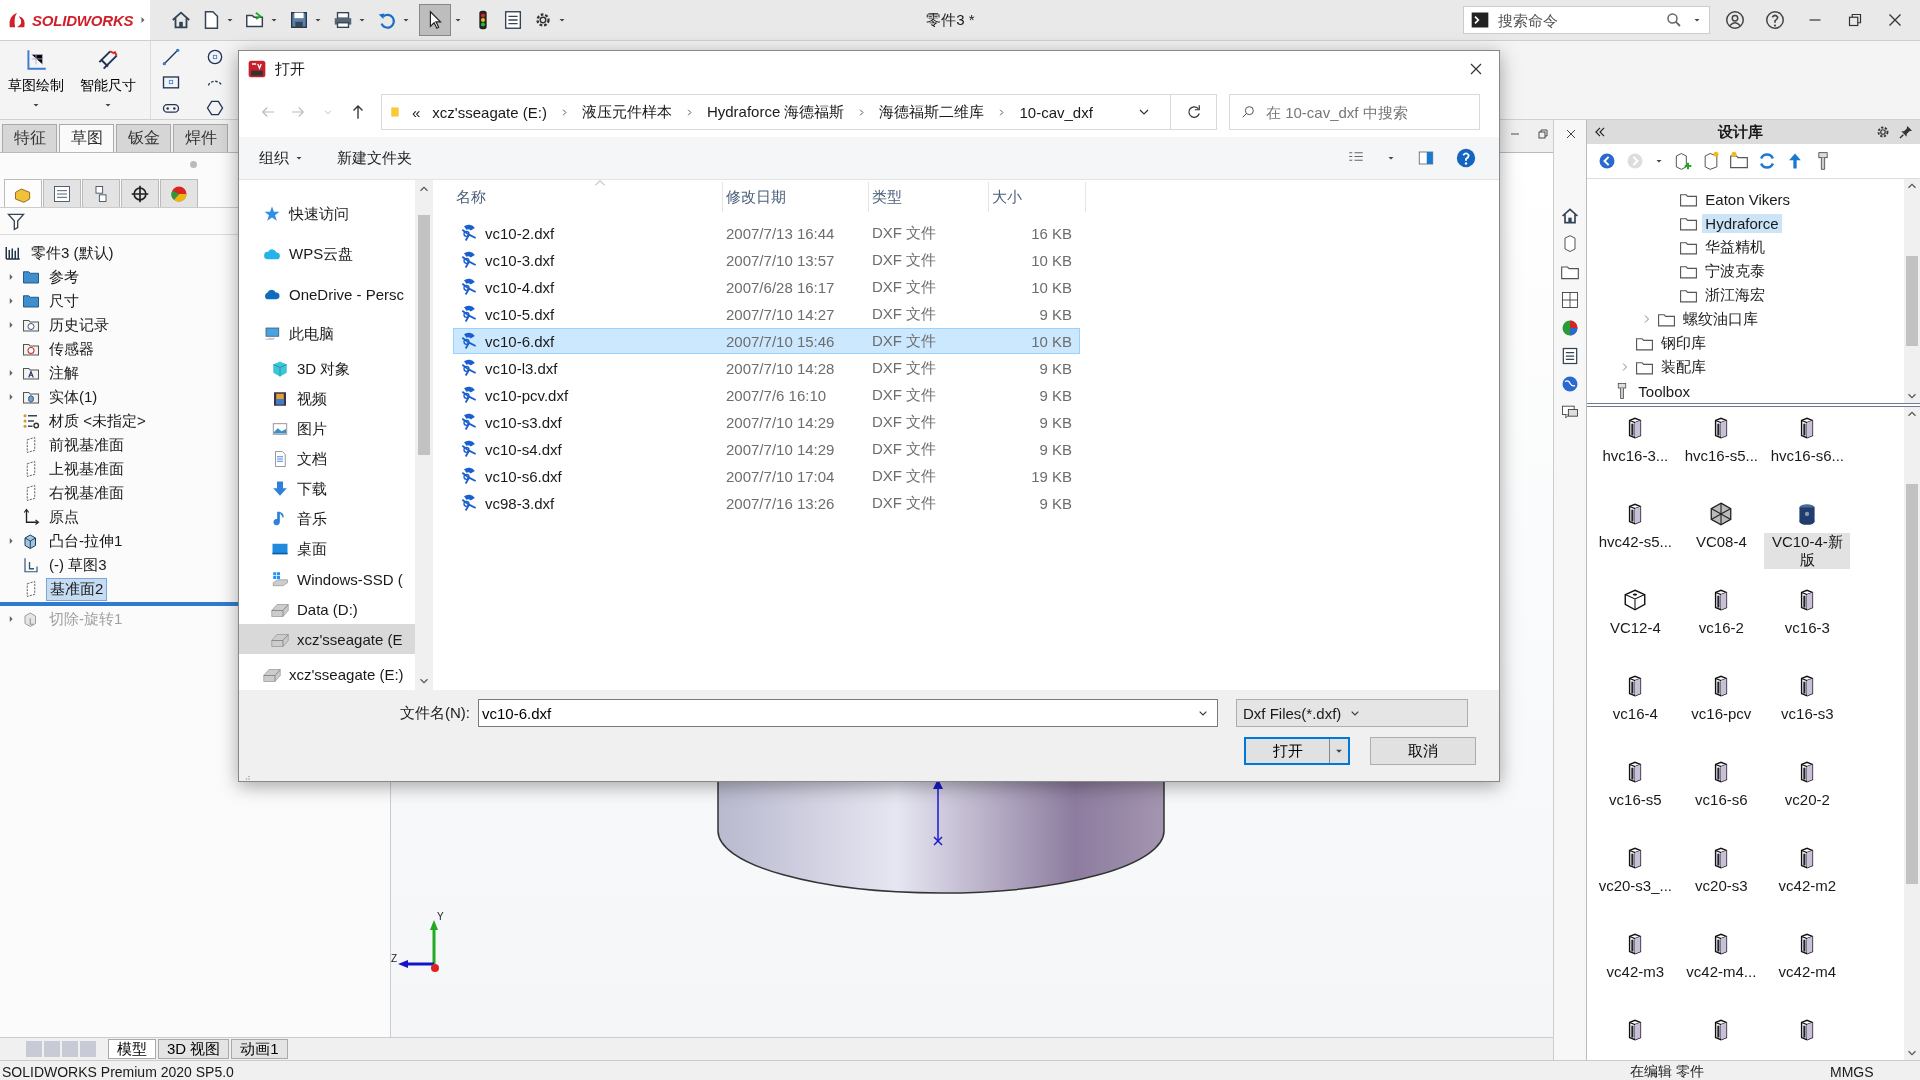  What do you see at coordinates (766, 260) in the screenshot?
I see `file-row: vc10-3.dxf 2007/7/10 13:57 DXF 文件 10 KB` at bounding box center [766, 260].